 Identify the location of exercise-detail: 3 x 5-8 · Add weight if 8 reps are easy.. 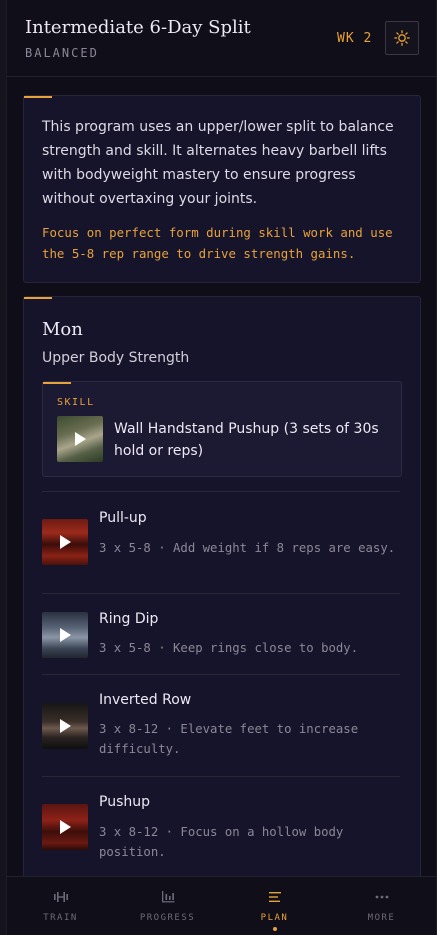
(247, 548).